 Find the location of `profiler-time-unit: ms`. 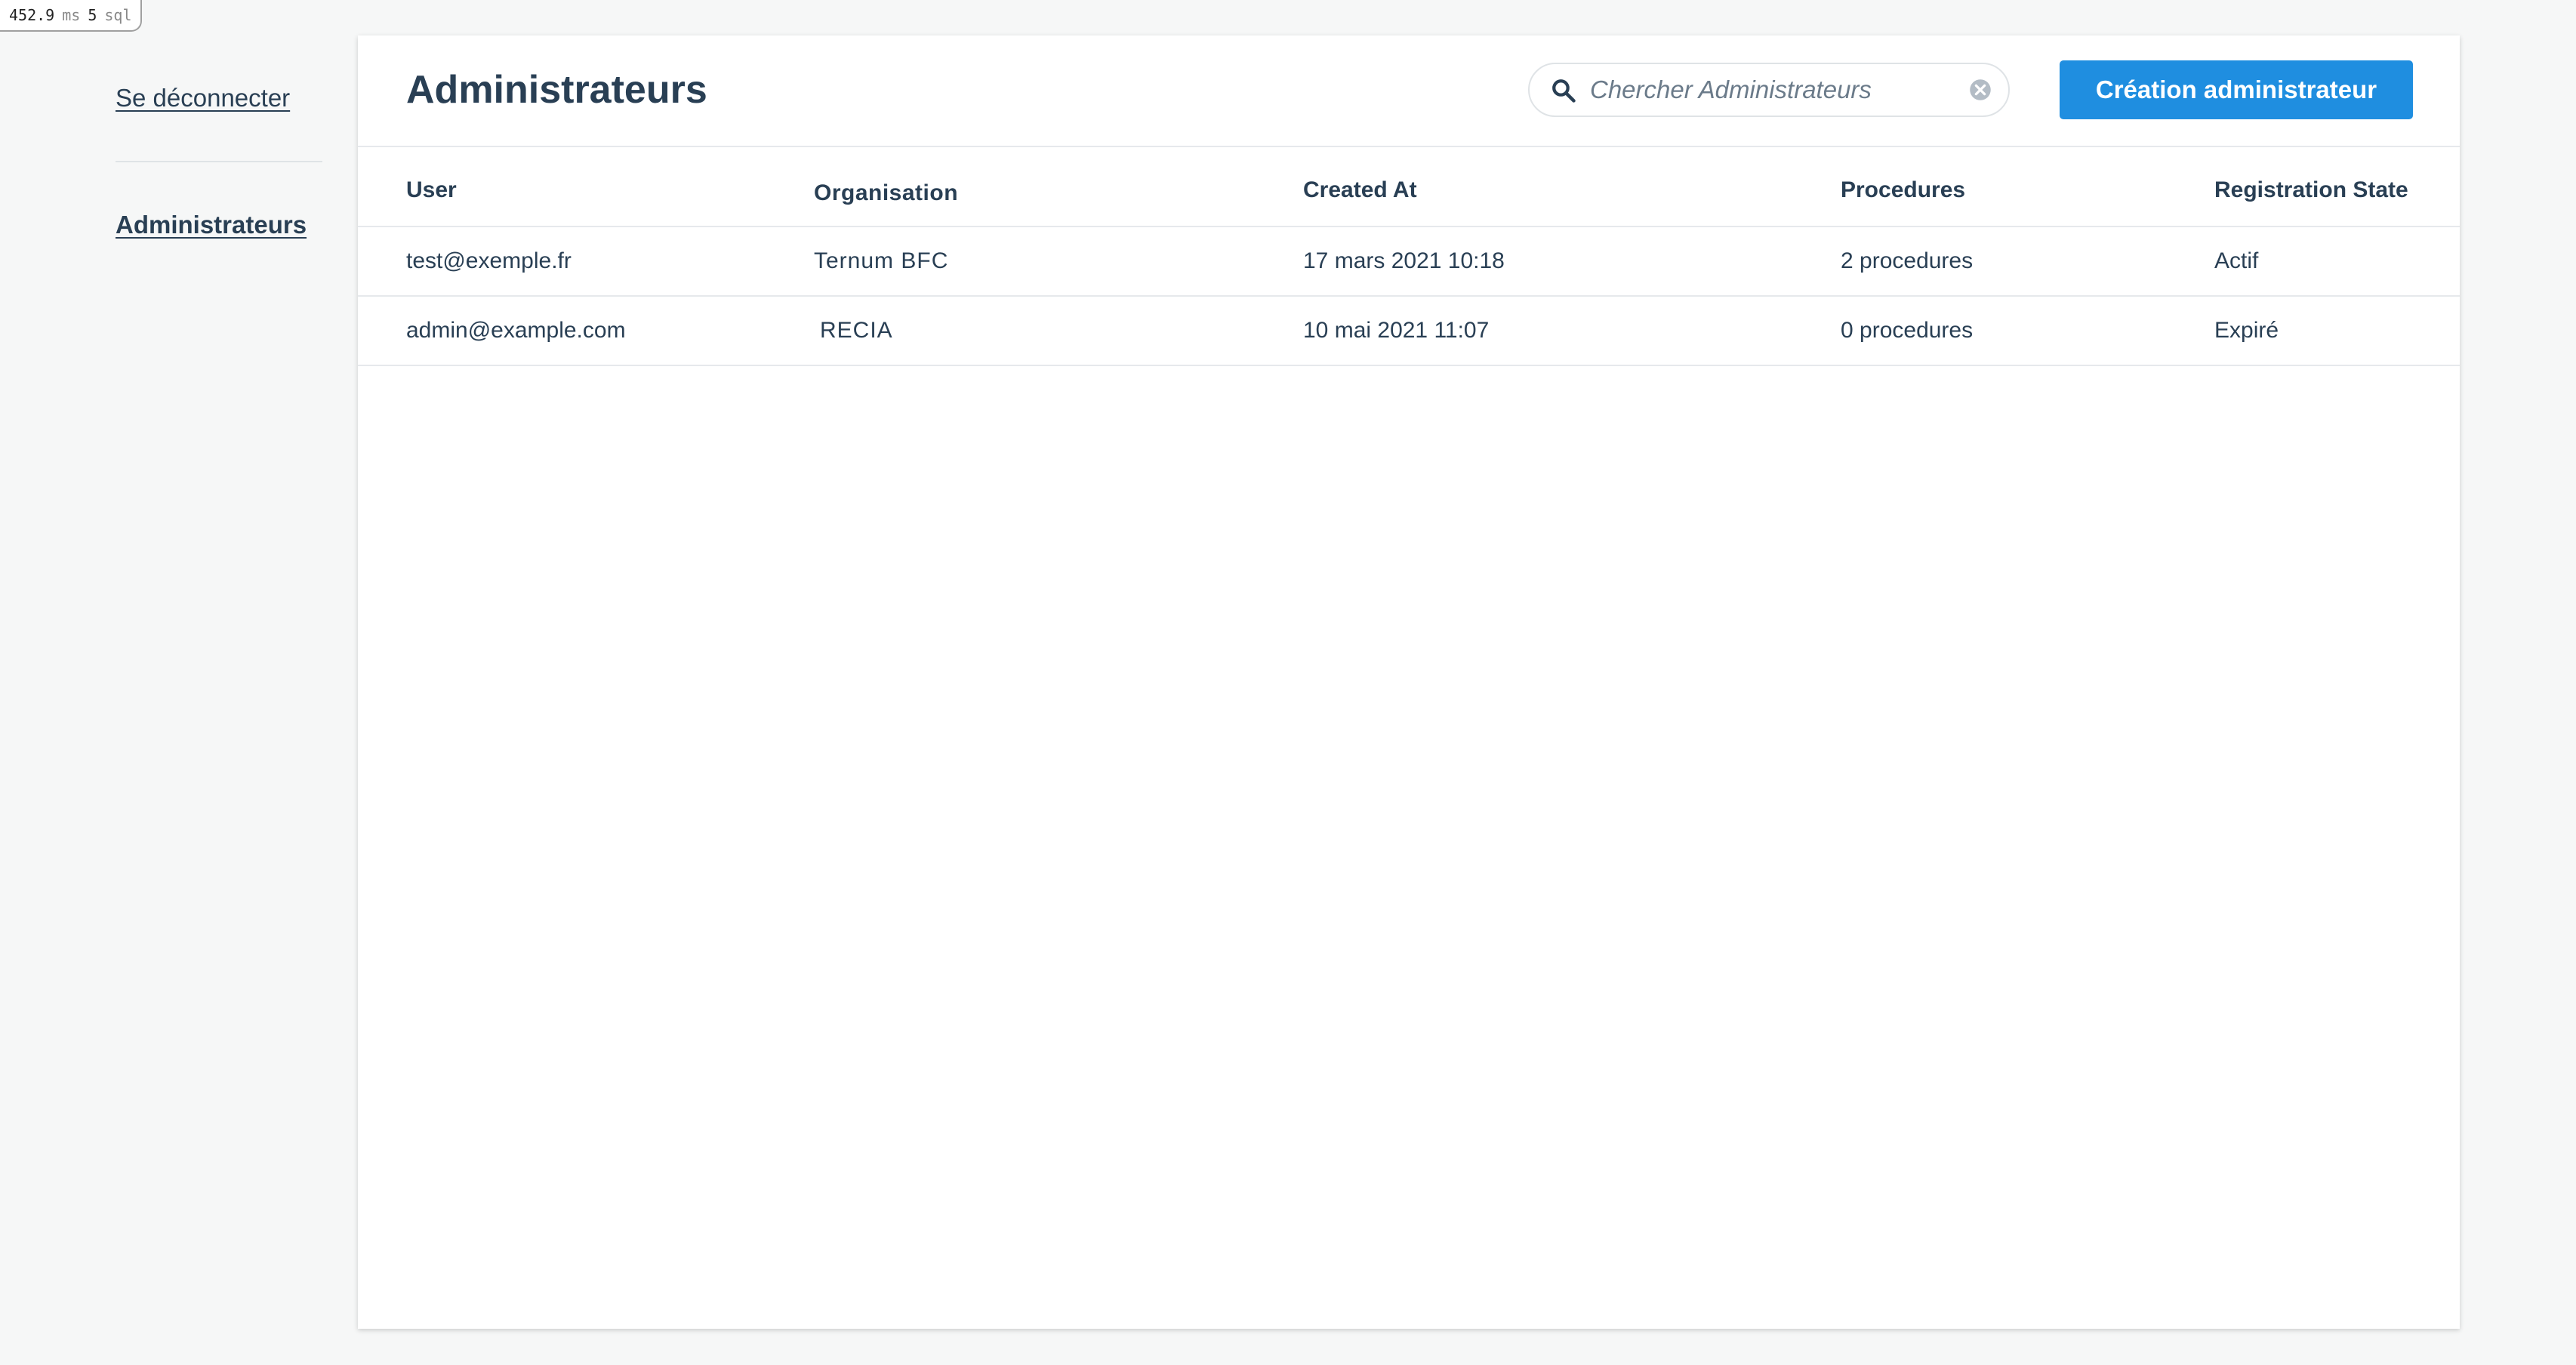

profiler-time-unit: ms is located at coordinates (71, 15).